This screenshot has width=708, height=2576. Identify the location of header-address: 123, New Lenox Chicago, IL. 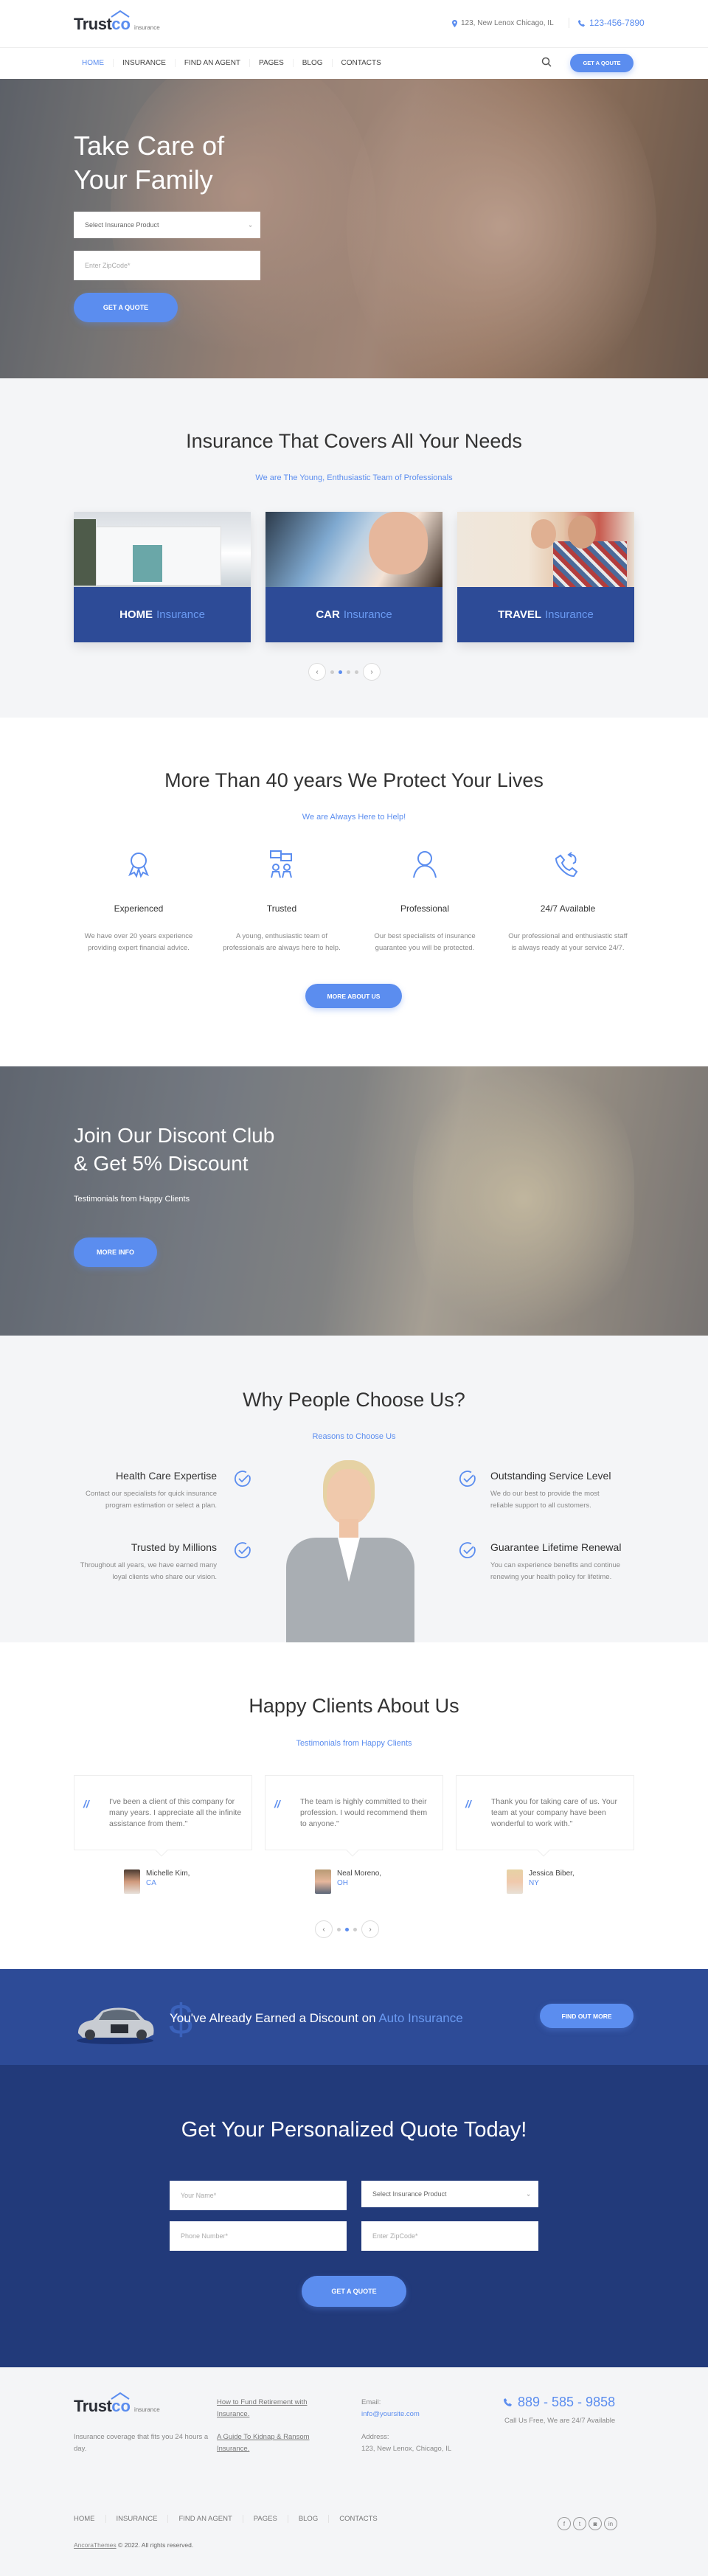
(503, 23).